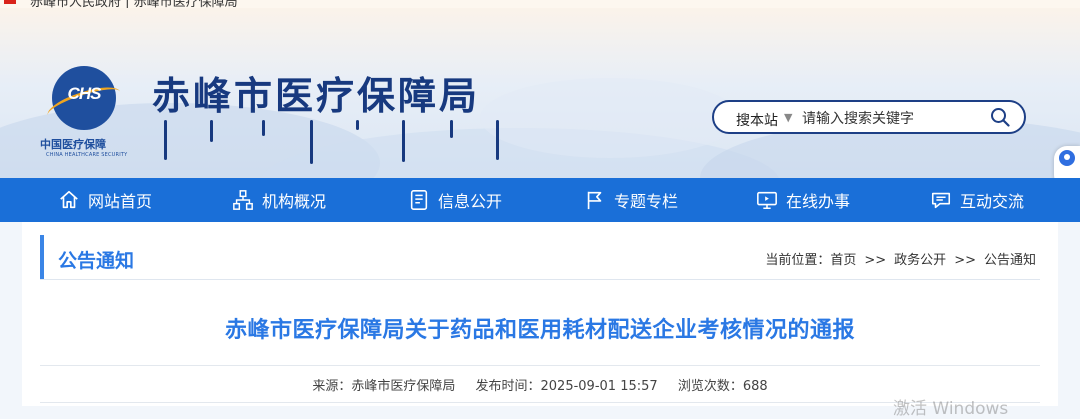  Describe the element at coordinates (992, 201) in the screenshot. I see `nav-item-label: 互动交流` at that location.